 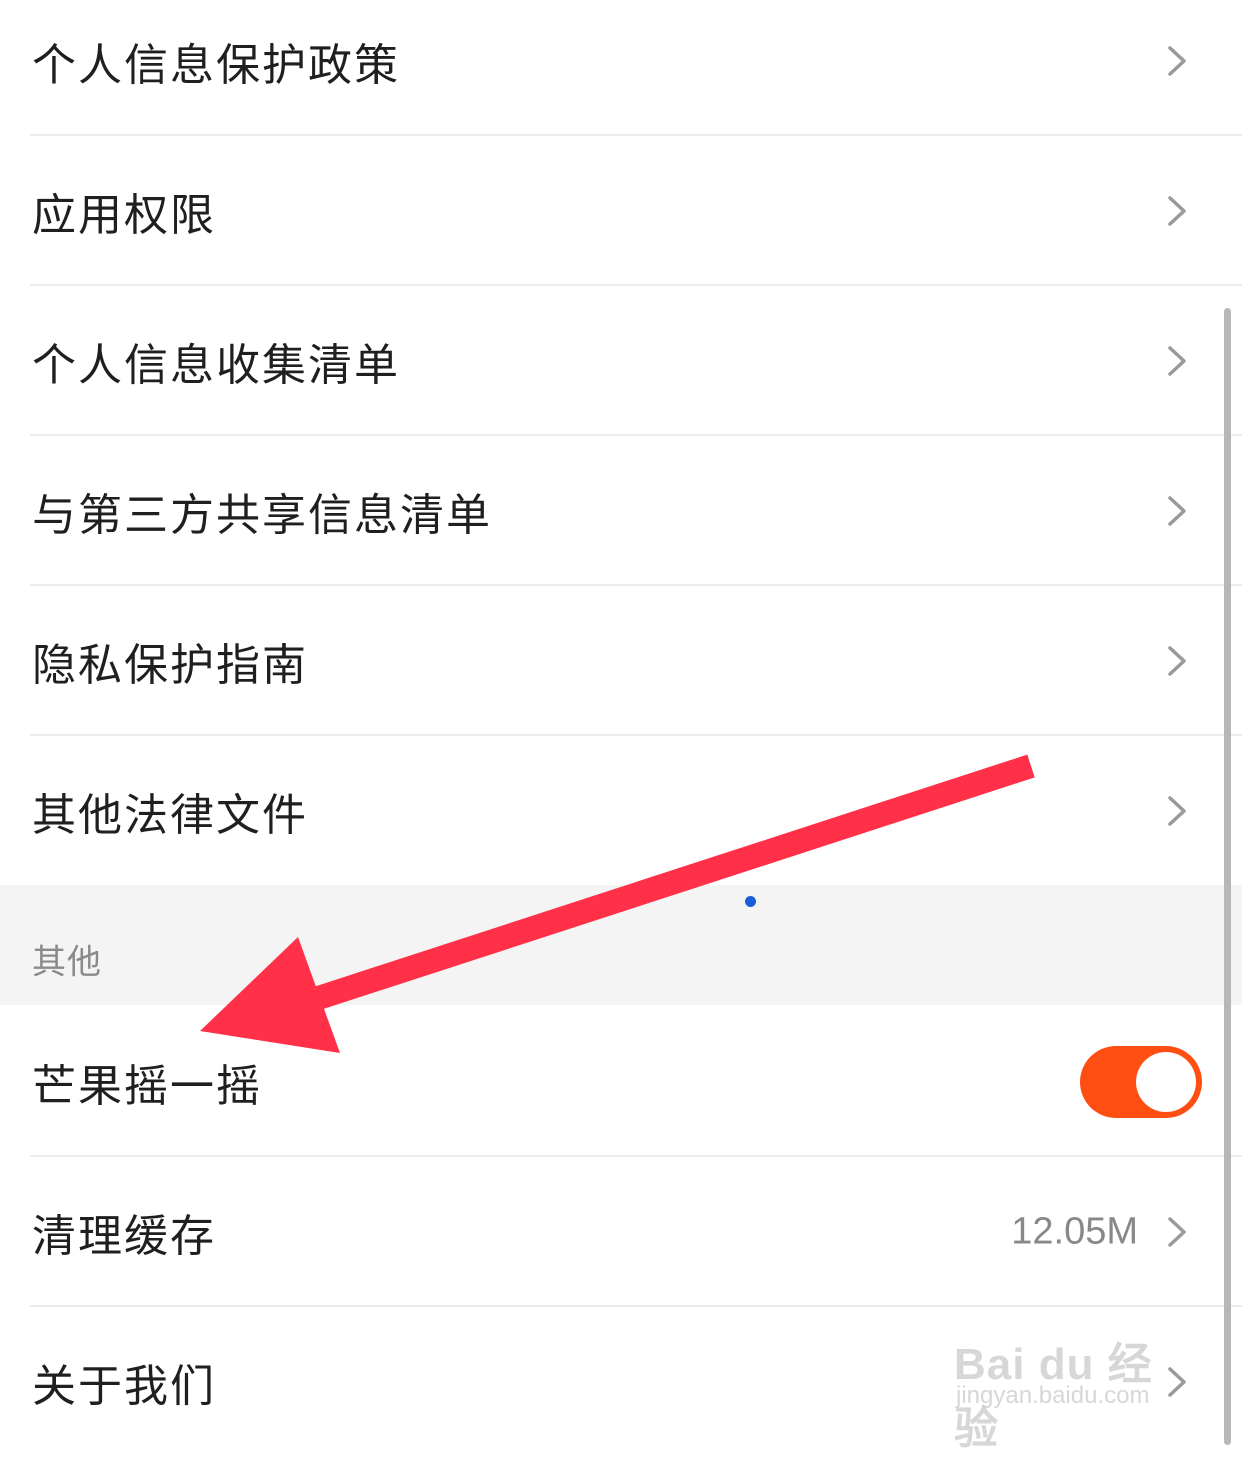 I want to click on shake-toggle-switch, so click(x=1141, y=1082).